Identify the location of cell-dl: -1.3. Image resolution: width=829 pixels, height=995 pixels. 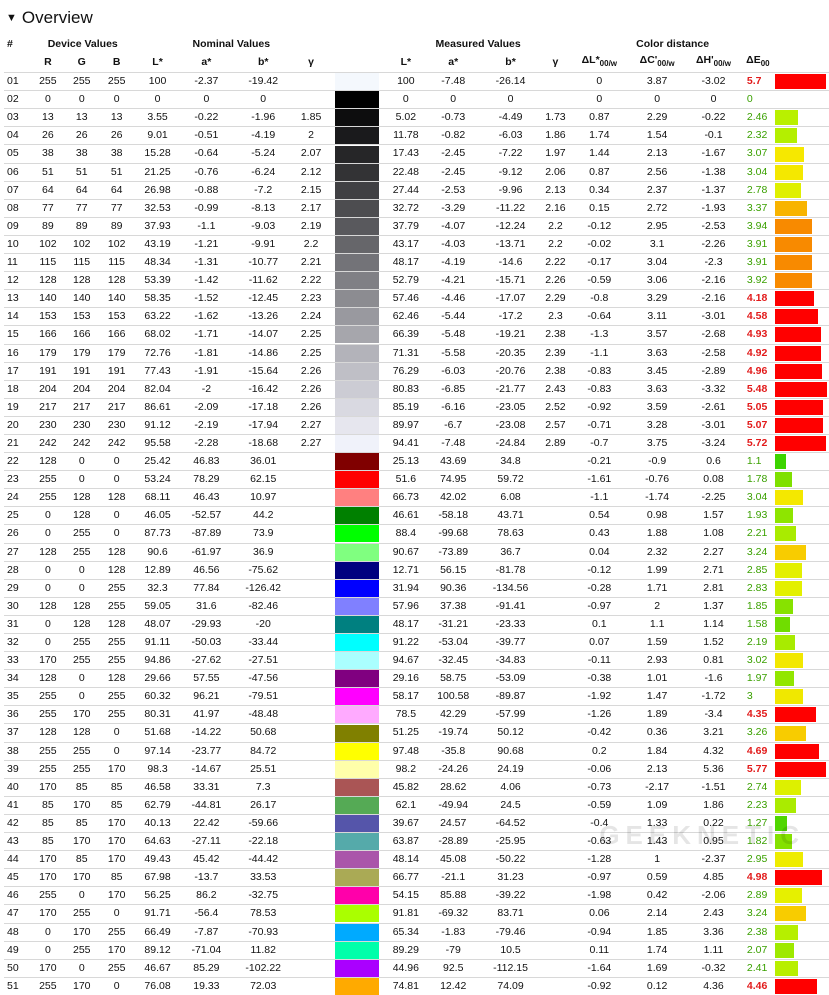
(599, 334).